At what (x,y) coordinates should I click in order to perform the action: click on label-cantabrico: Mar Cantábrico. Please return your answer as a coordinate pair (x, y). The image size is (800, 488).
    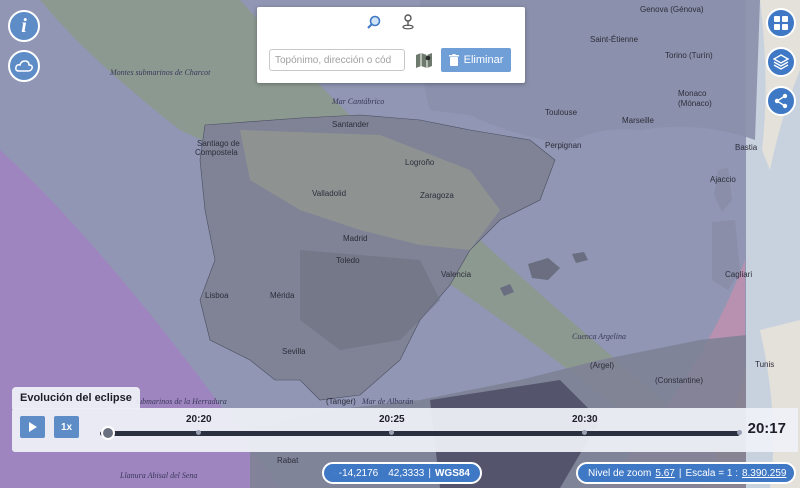
    Looking at the image, I should click on (357, 101).